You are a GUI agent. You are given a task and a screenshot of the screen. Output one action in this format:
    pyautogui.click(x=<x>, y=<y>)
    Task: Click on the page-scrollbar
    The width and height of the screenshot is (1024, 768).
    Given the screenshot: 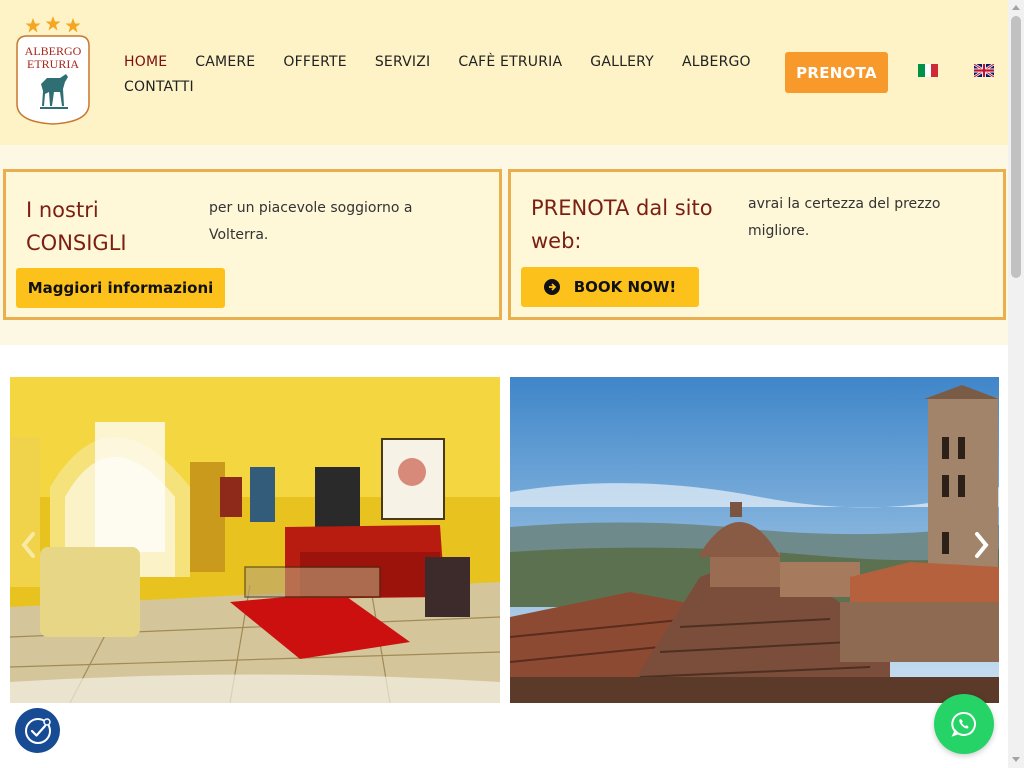 What is the action you would take?
    pyautogui.click(x=1016, y=384)
    